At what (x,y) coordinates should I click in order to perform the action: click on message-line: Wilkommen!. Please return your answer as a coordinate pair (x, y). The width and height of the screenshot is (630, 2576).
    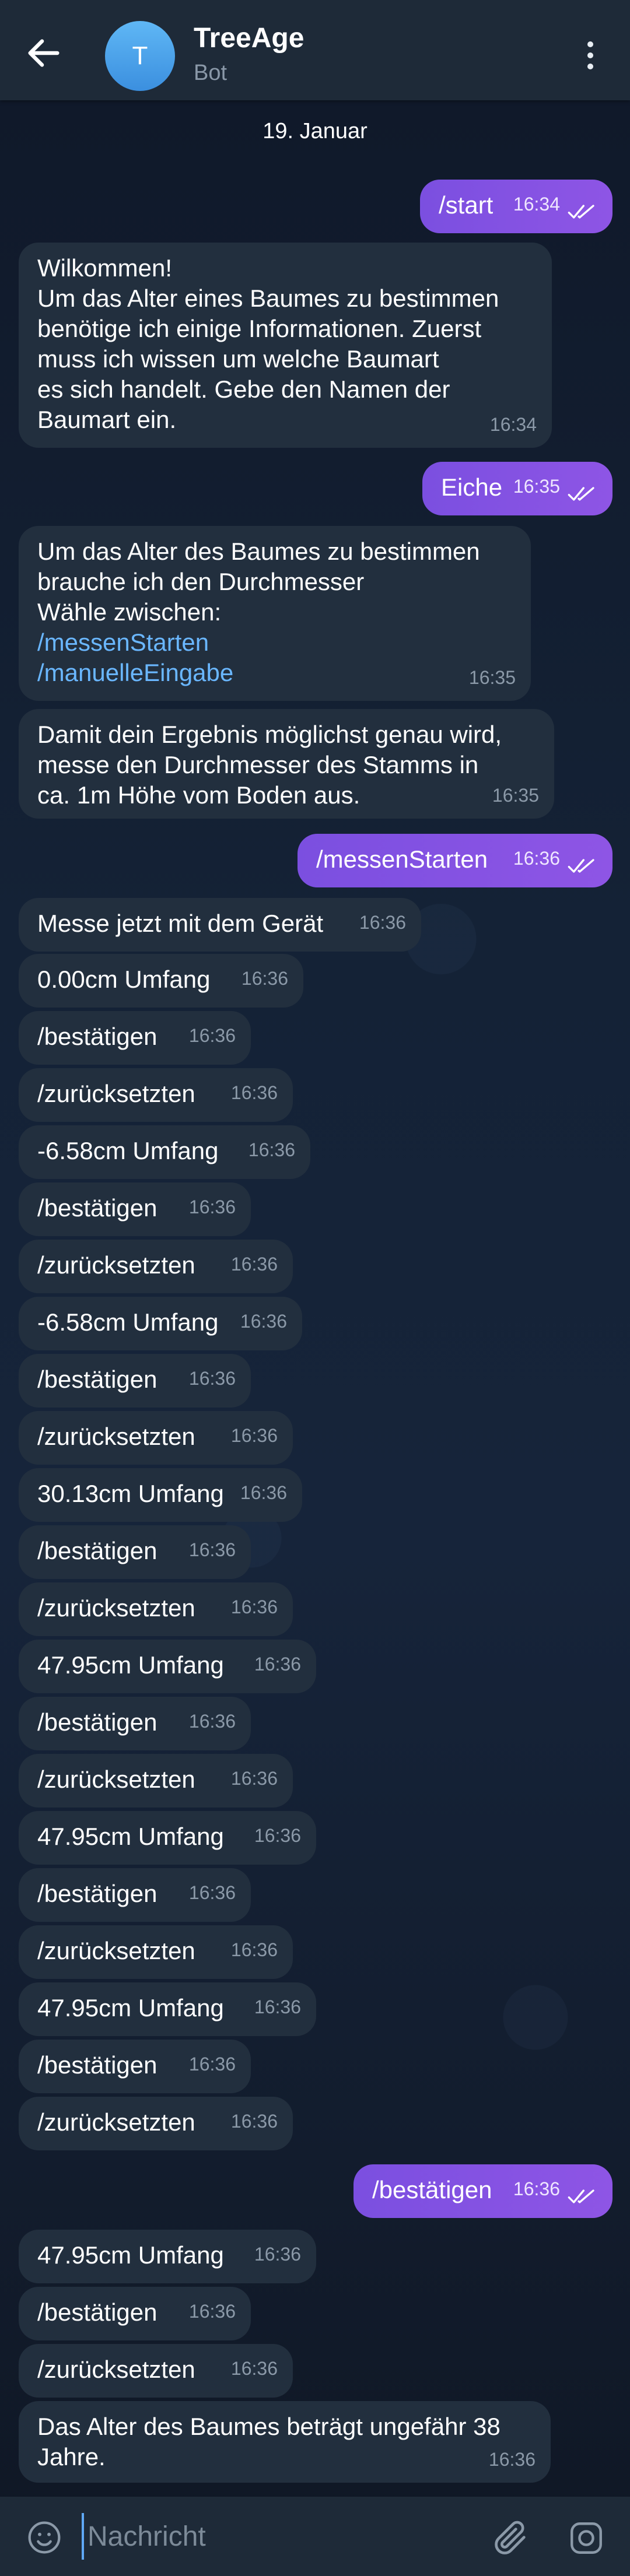
    Looking at the image, I should click on (105, 268).